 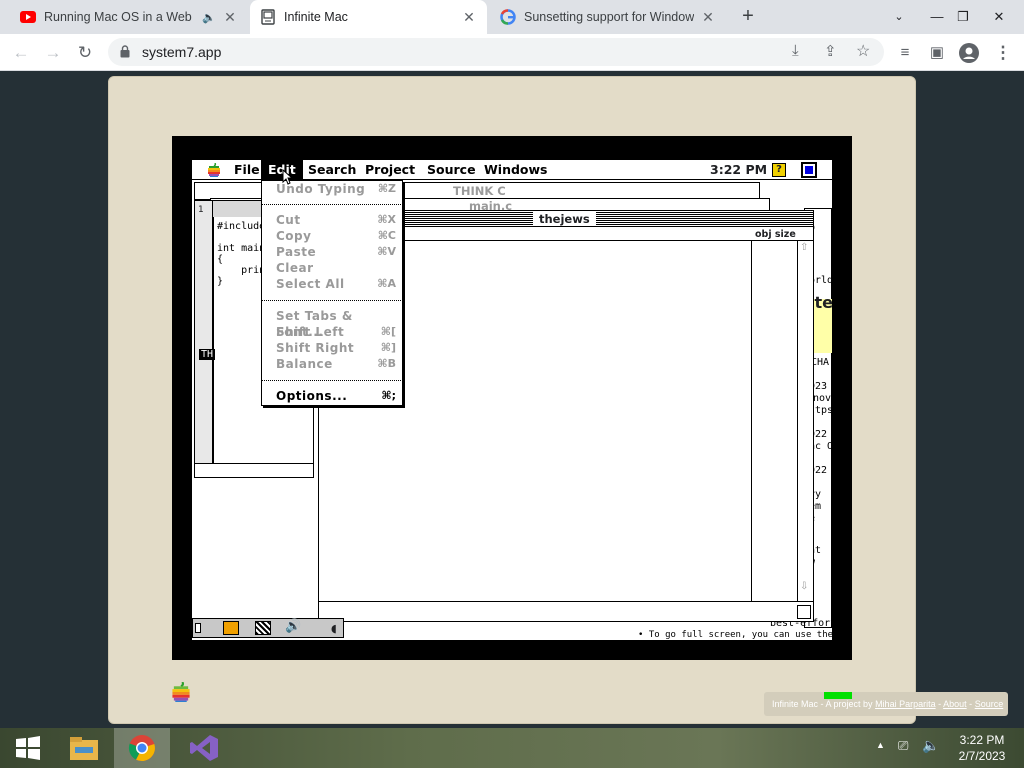 What do you see at coordinates (963, 17) in the screenshot?
I see `restore-icon: ❐` at bounding box center [963, 17].